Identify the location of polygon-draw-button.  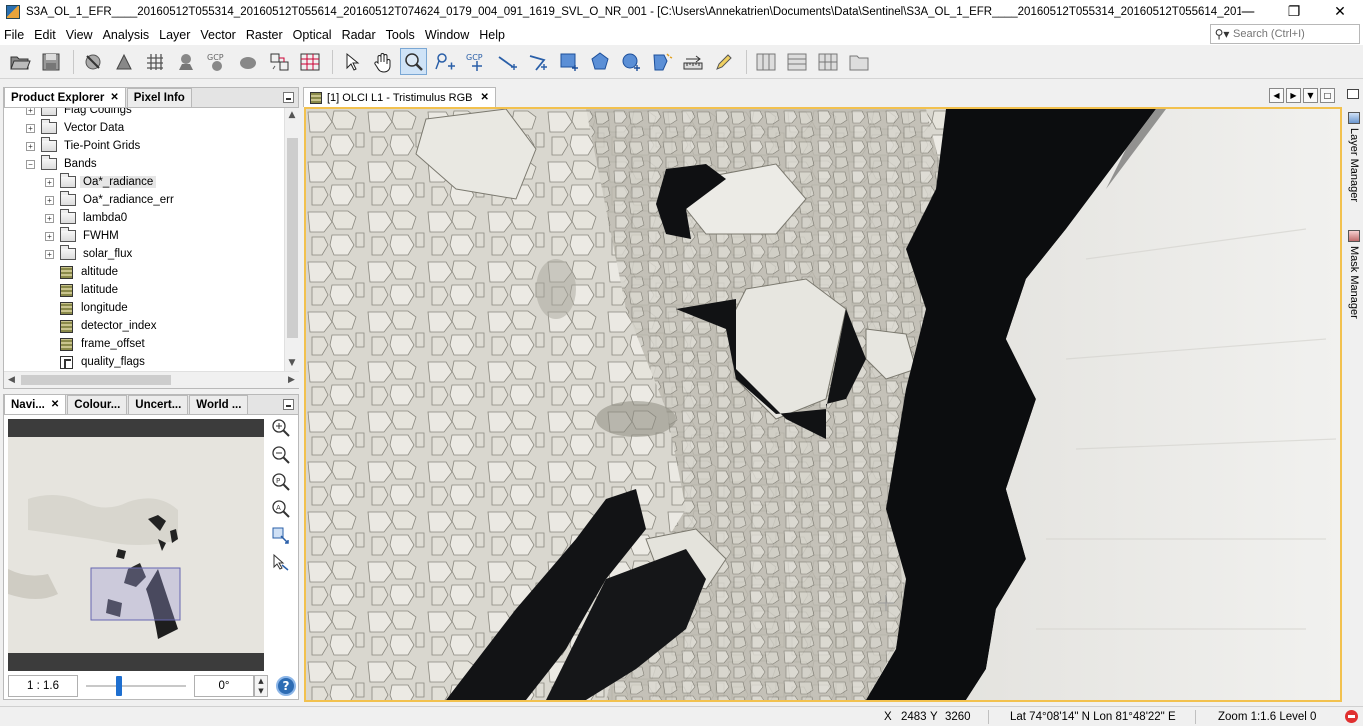
(599, 61).